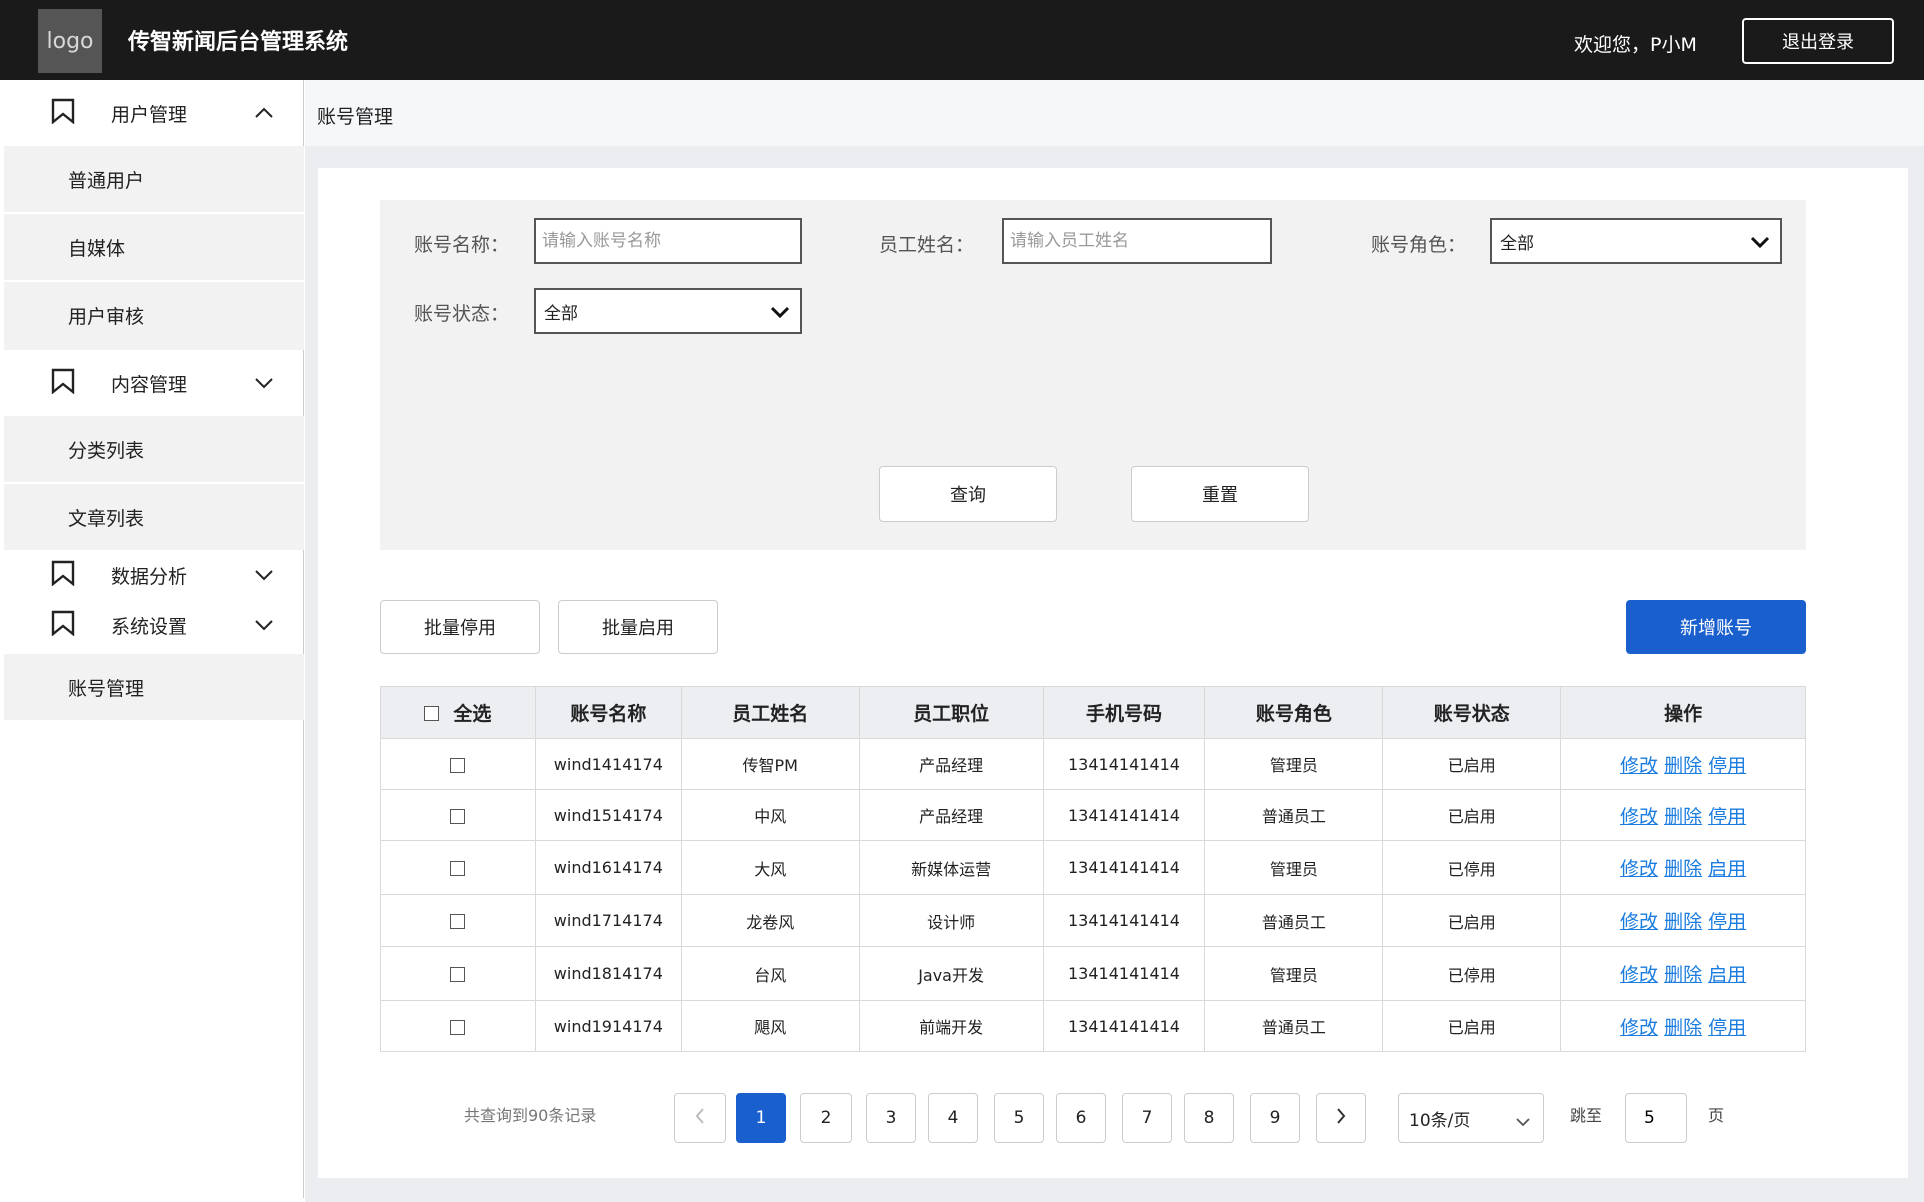  I want to click on sidebar-group-system-settings: 系统设置, so click(154, 625).